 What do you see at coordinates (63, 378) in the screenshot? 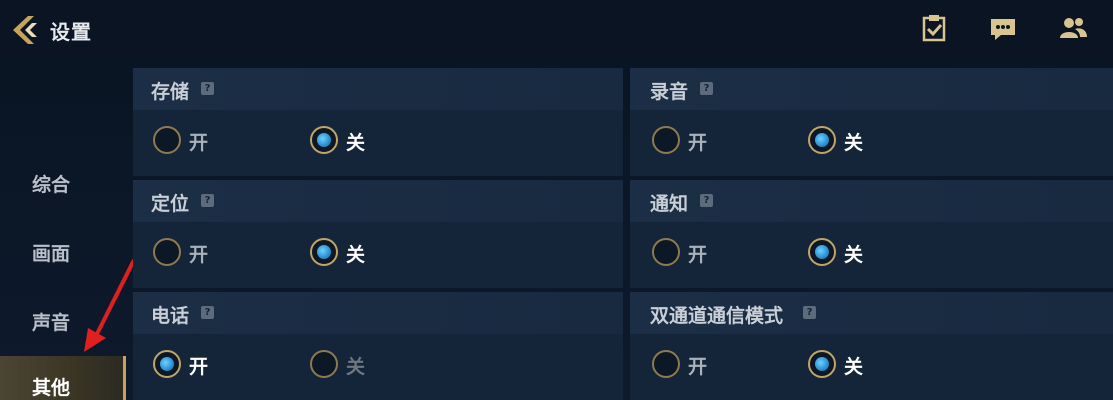
I see `sidebar-item-other: 其他` at bounding box center [63, 378].